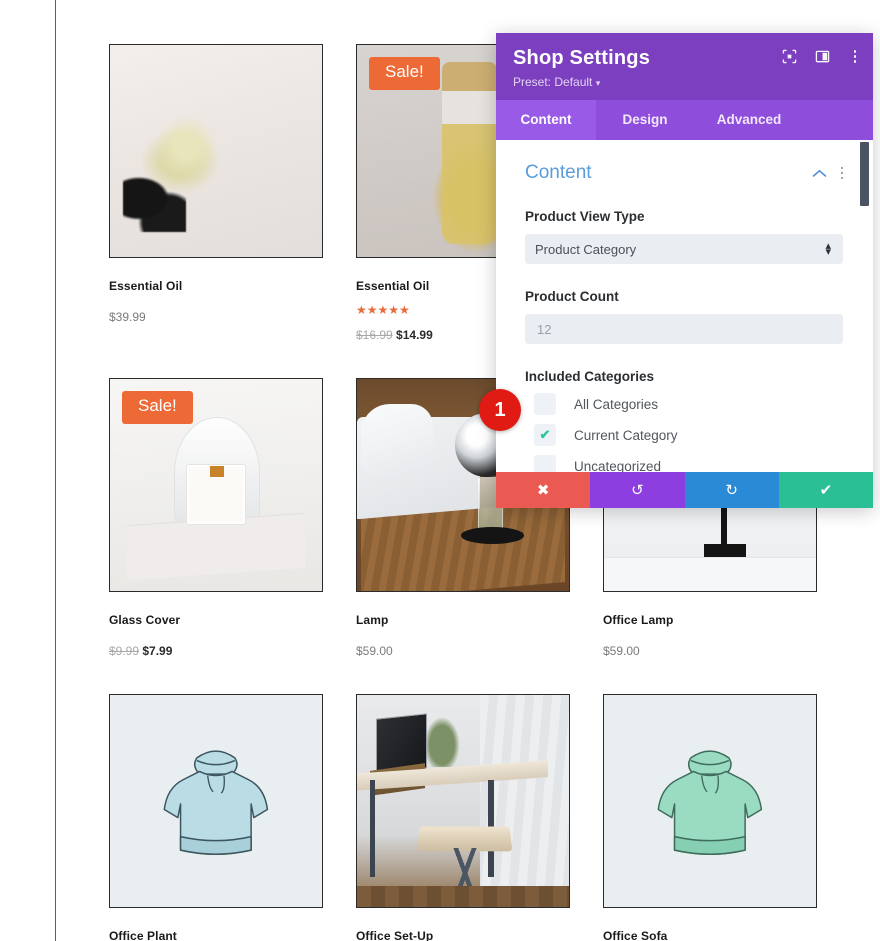 This screenshot has width=880, height=941. I want to click on chevron-up-icon, so click(819, 173).